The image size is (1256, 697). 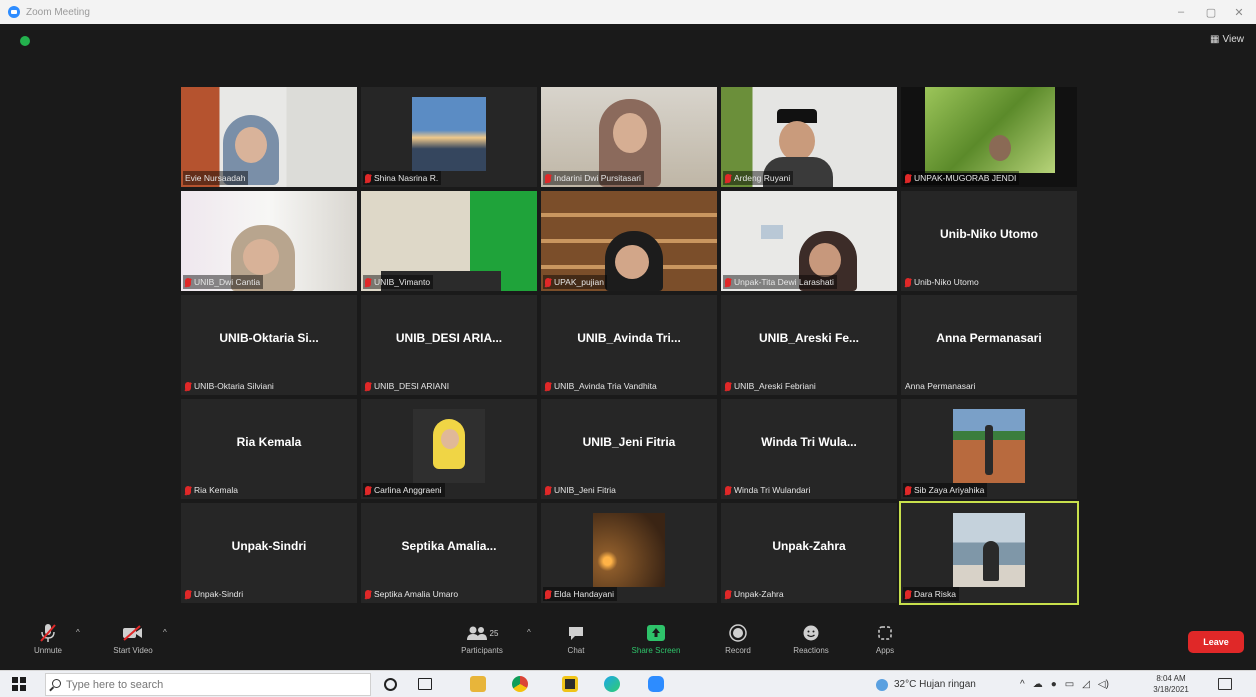 What do you see at coordinates (1038, 684) in the screenshot?
I see `cloud-icon: ☁` at bounding box center [1038, 684].